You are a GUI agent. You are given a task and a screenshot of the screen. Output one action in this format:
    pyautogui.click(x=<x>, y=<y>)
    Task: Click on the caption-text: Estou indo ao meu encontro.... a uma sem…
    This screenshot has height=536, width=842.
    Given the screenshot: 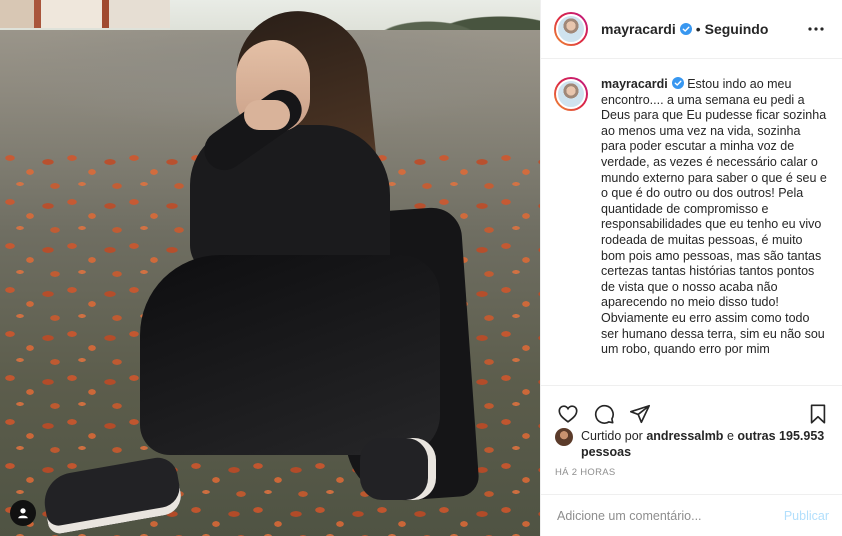 What is the action you would take?
    pyautogui.click(x=714, y=193)
    